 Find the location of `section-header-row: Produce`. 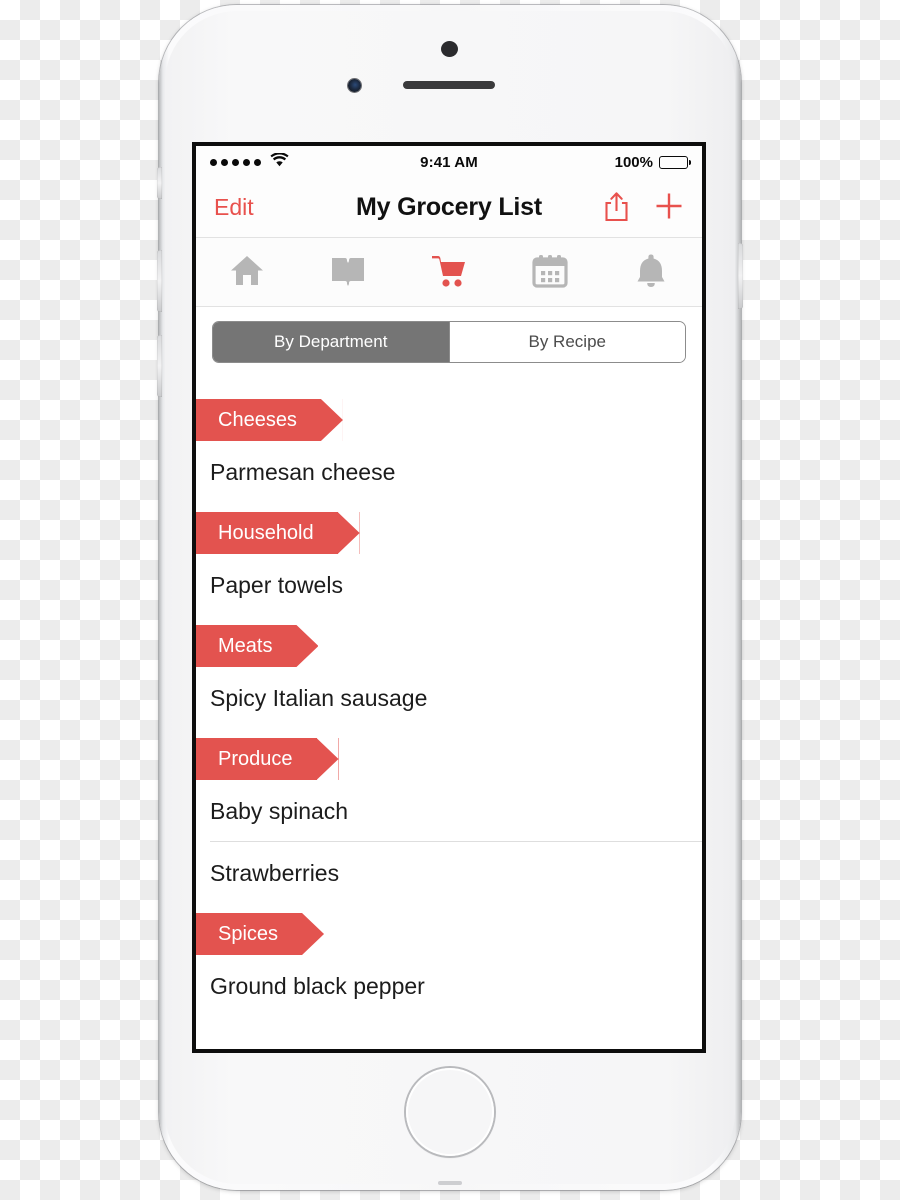

section-header-row: Produce is located at coordinates (449, 754).